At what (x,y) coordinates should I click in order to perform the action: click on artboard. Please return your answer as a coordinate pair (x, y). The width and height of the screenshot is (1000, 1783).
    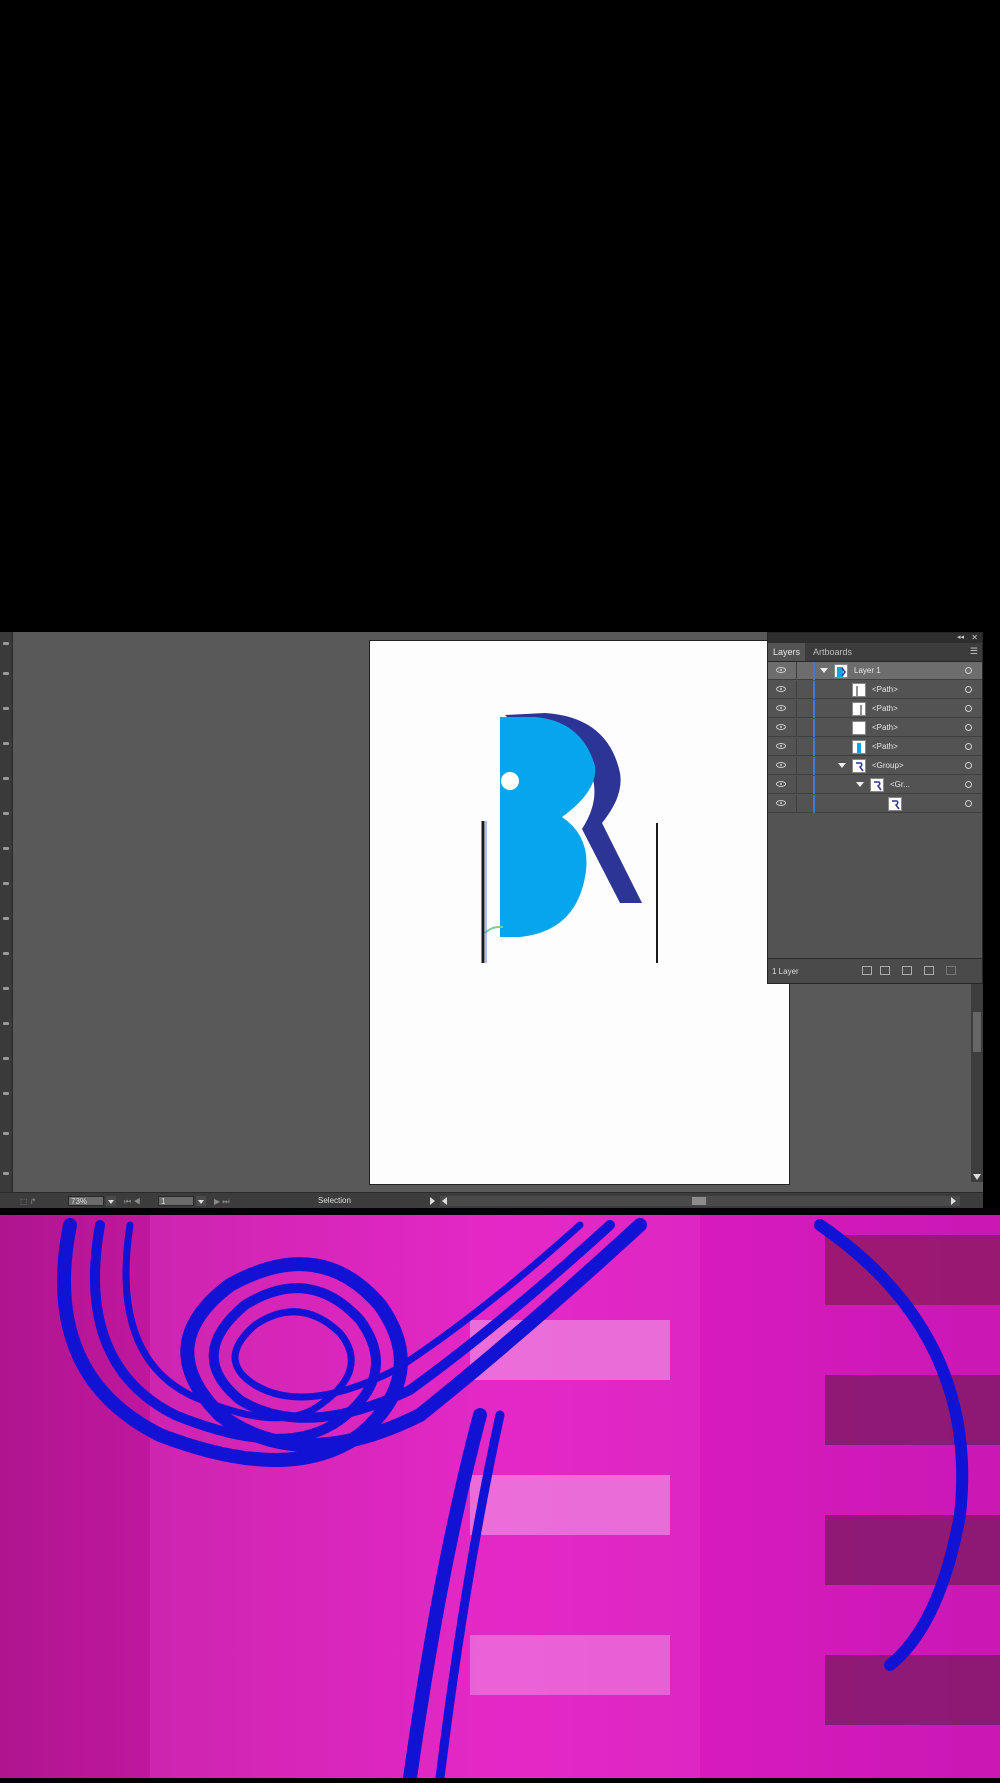
    Looking at the image, I should click on (579, 912).